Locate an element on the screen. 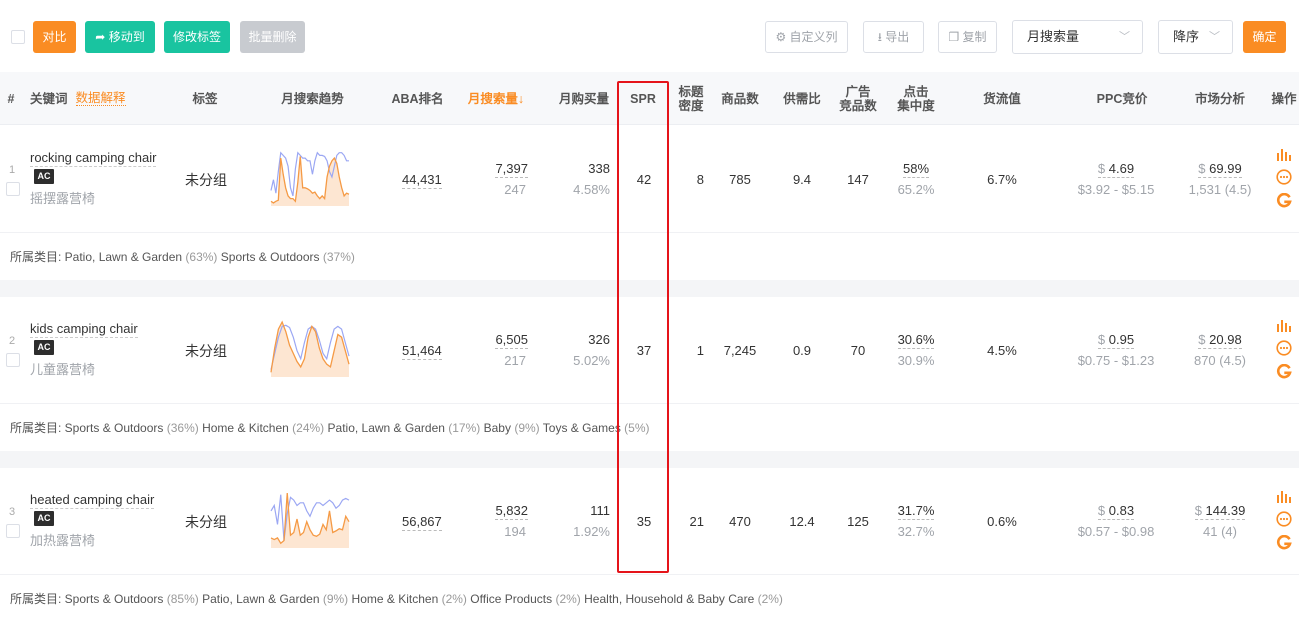 This screenshot has width=1299, height=623. aba-rank: 44,431 is located at coordinates (422, 180).